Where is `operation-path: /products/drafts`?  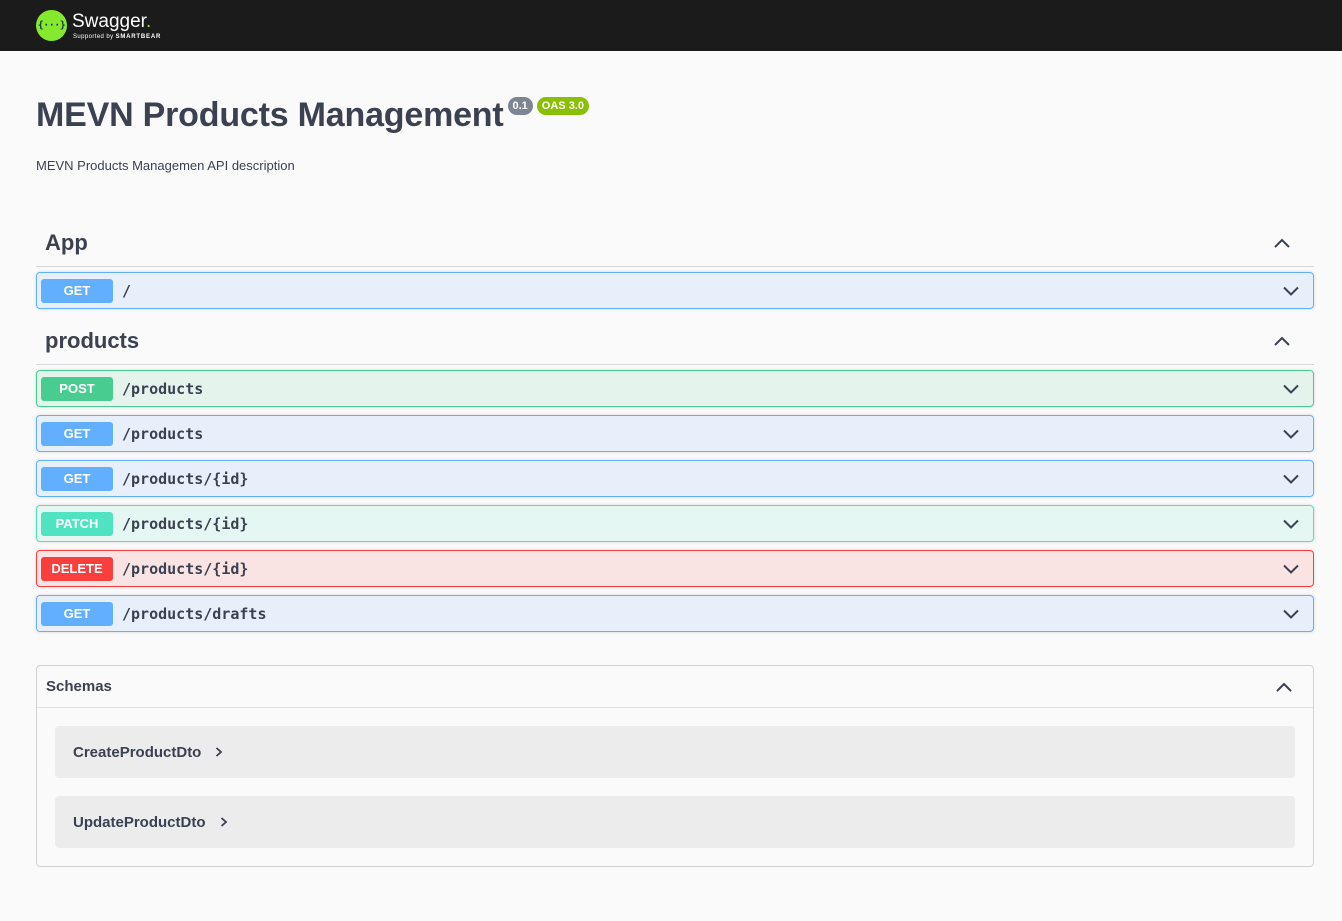
operation-path: /products/drafts is located at coordinates (194, 613).